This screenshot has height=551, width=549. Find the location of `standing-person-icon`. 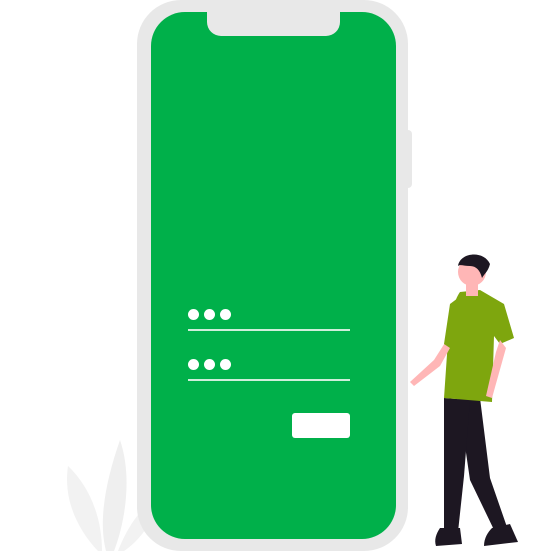

standing-person-icon is located at coordinates (464, 400).